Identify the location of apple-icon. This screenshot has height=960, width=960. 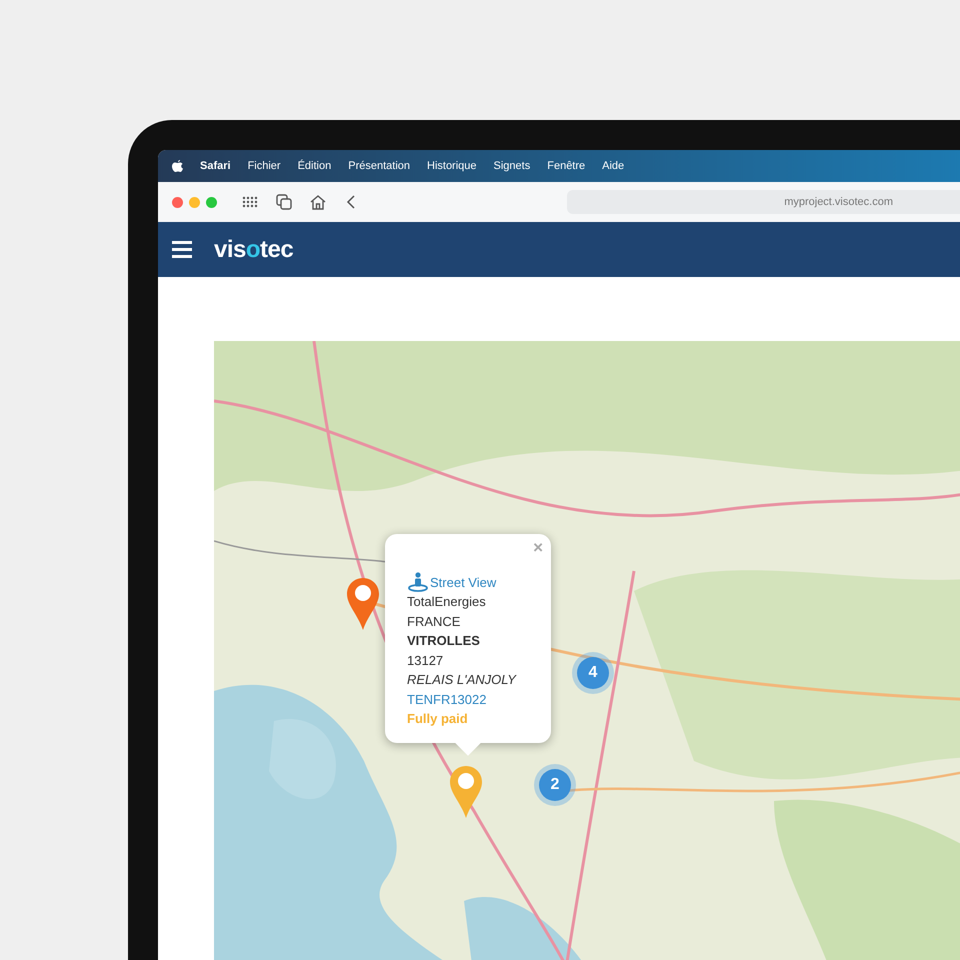
(177, 166).